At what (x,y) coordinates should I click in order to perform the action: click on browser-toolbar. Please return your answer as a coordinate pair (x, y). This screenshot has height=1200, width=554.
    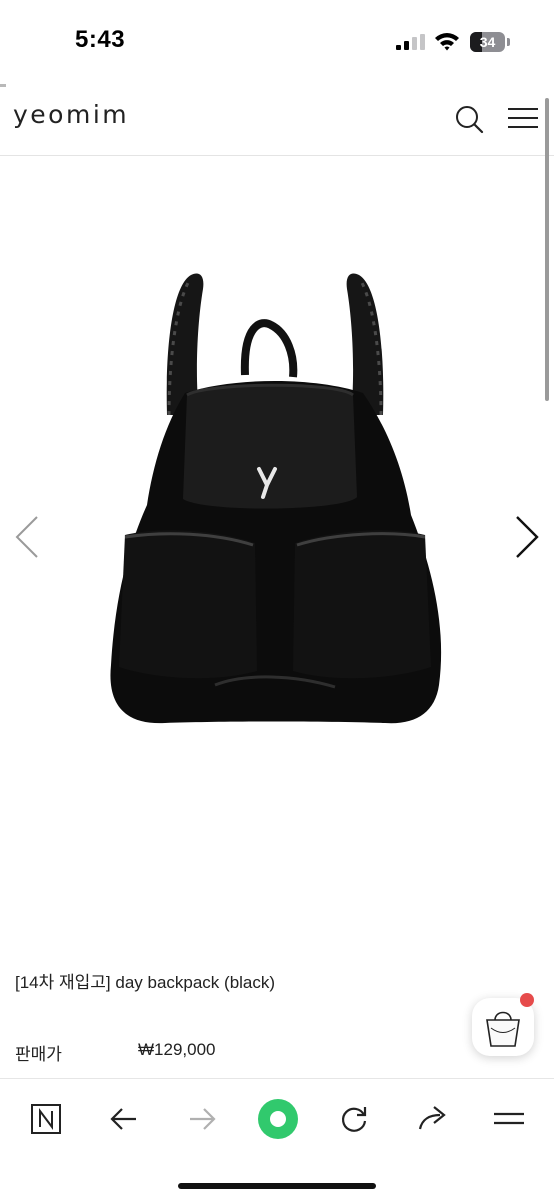
    Looking at the image, I should click on (277, 1139).